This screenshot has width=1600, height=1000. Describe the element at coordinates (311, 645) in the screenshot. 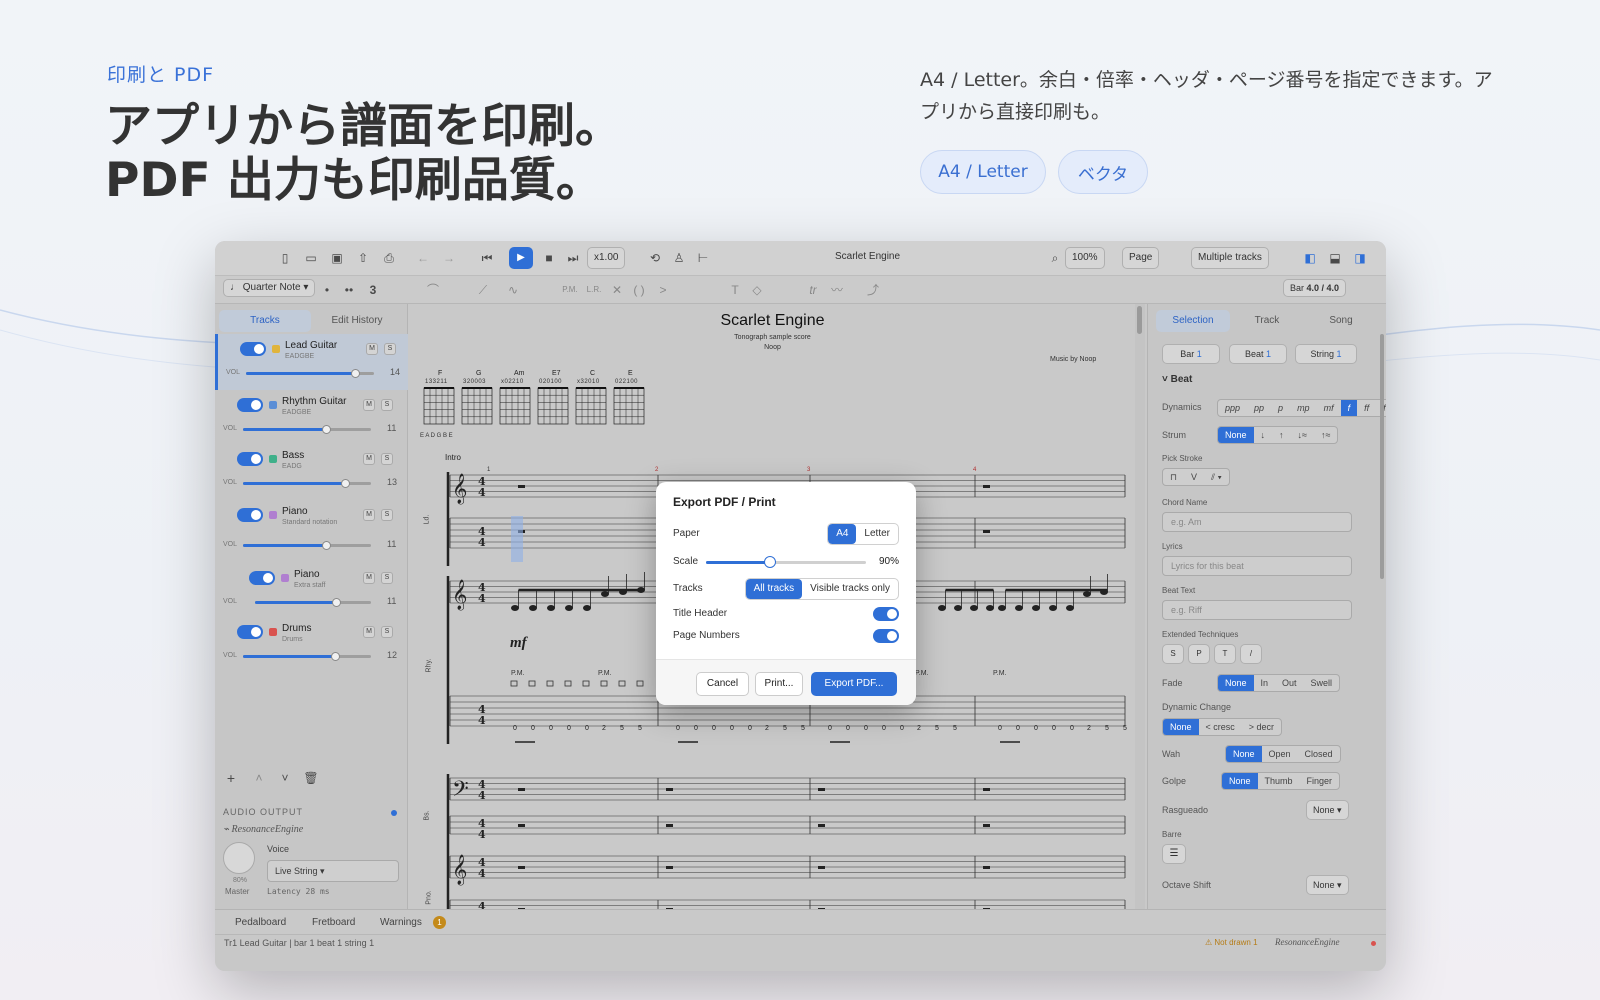

I see `track-row: Drums Drums M S VOL 12` at that location.